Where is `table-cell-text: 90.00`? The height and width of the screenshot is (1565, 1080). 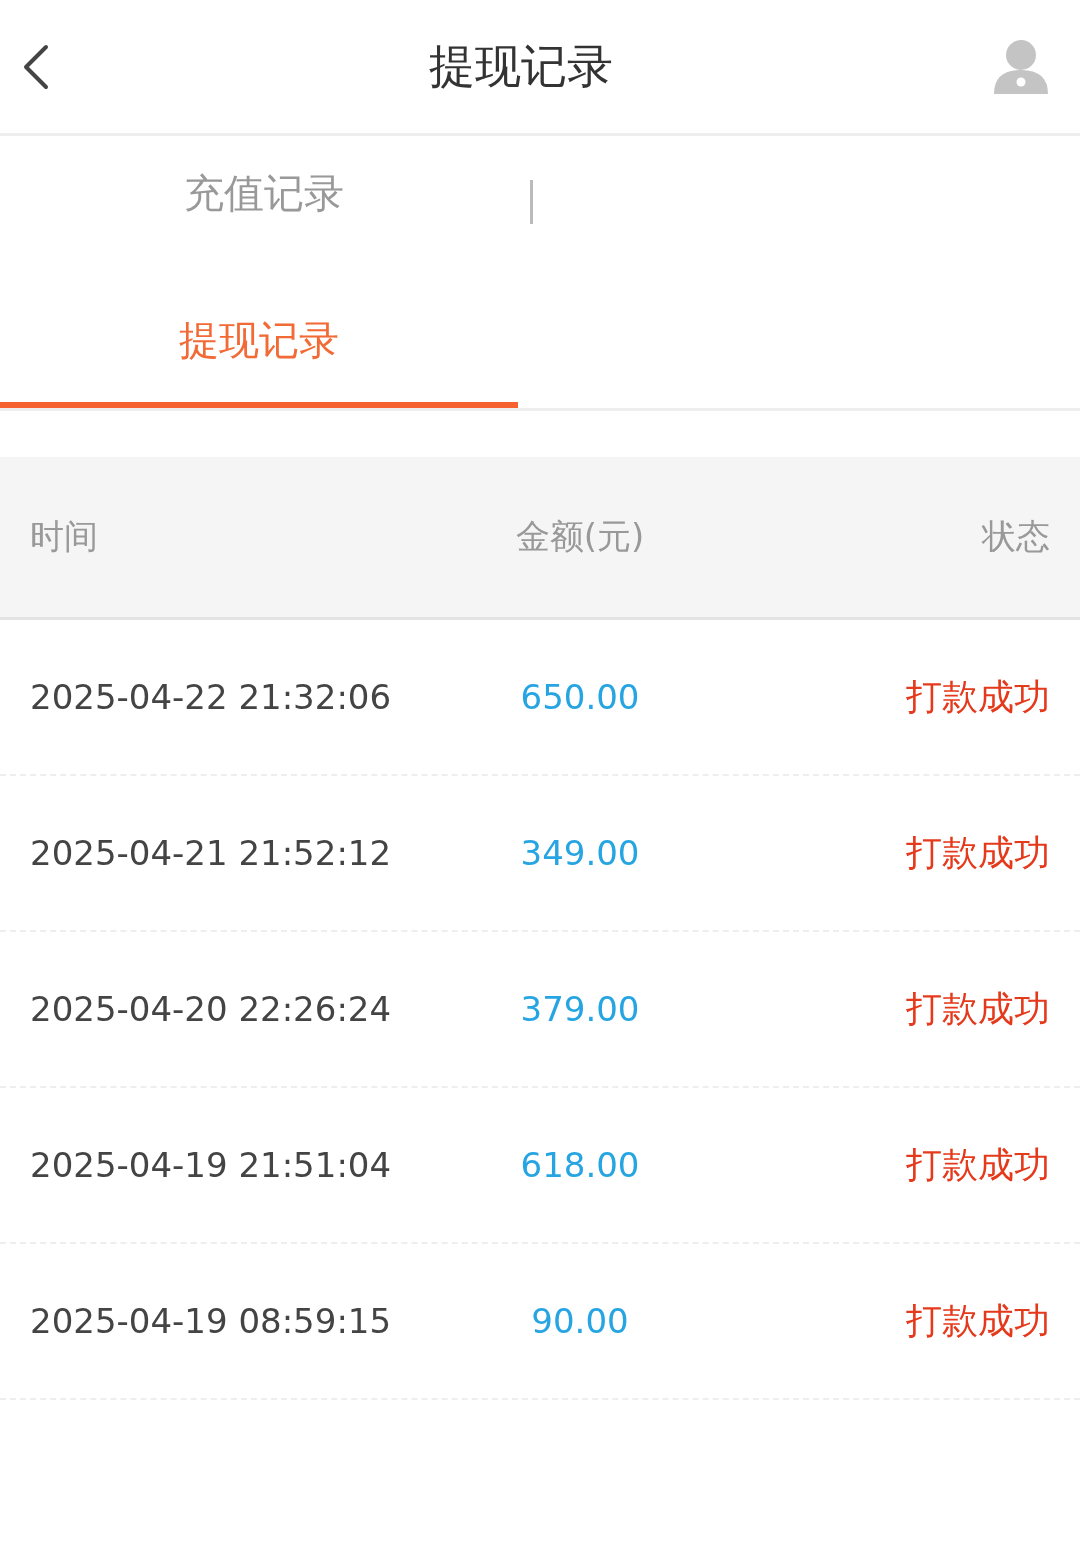 table-cell-text: 90.00 is located at coordinates (580, 1321).